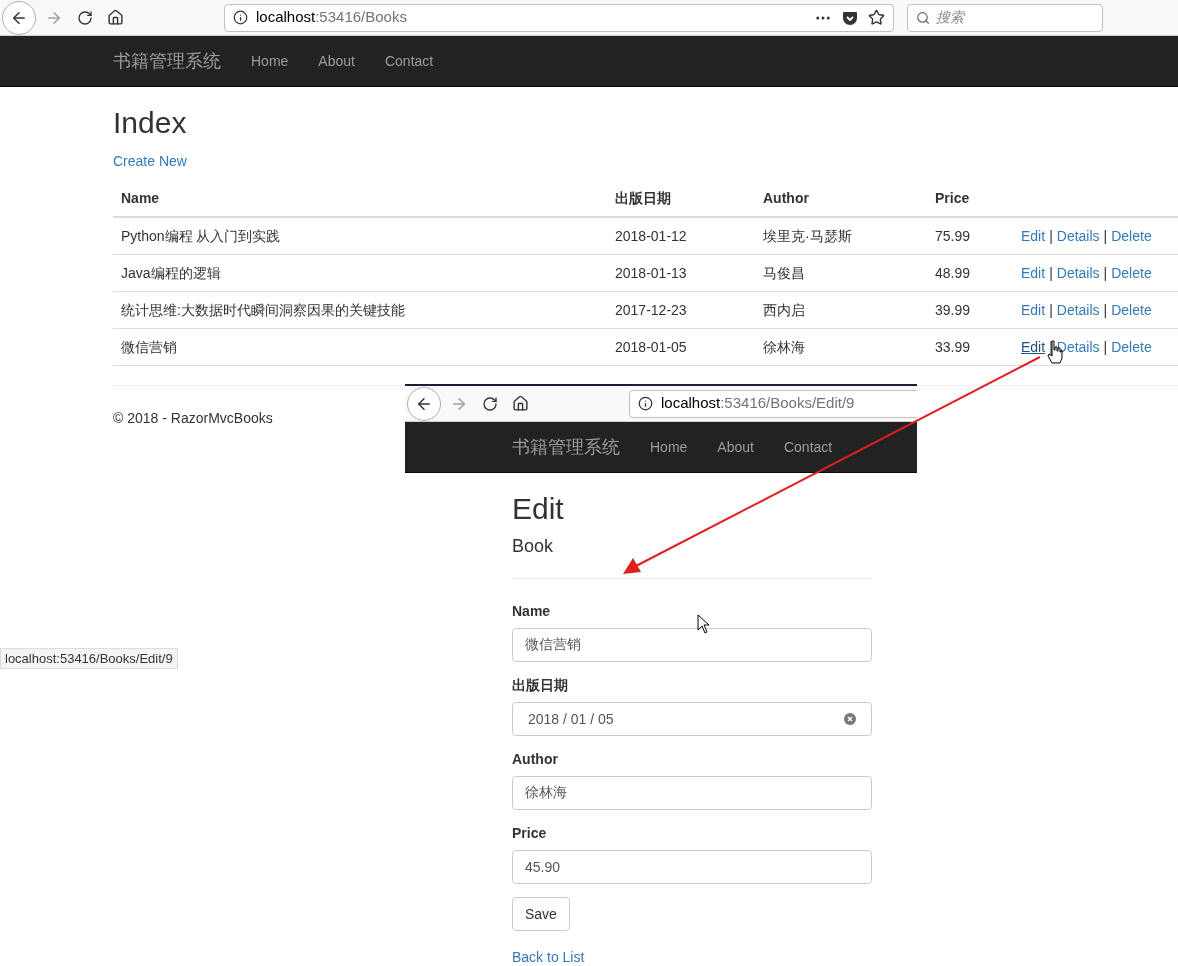 This screenshot has height=966, width=1178. Describe the element at coordinates (703, 624) in the screenshot. I see `pointer-cursor-icon` at that location.